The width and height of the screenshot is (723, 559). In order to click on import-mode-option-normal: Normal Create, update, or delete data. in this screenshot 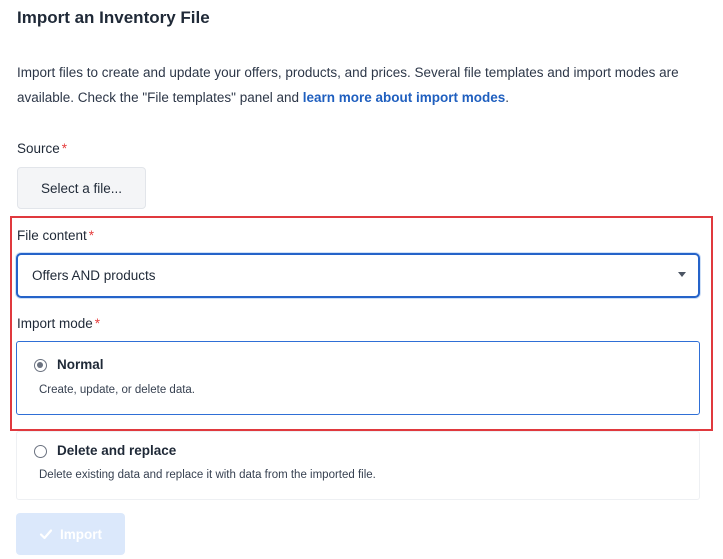, I will do `click(358, 378)`.